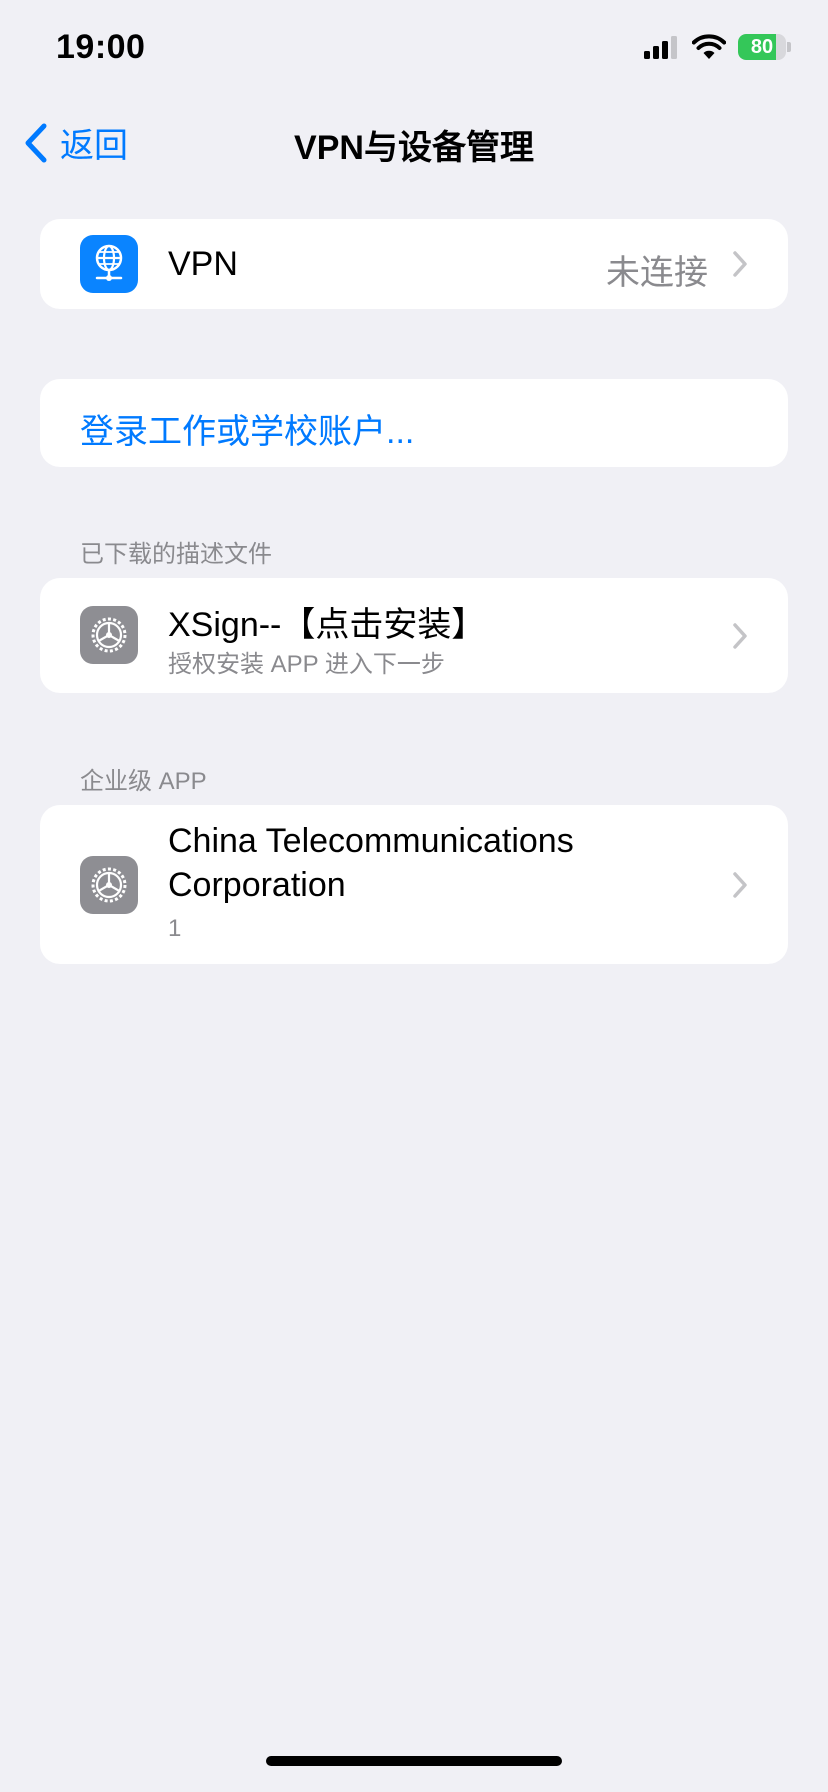 The image size is (828, 1792). Describe the element at coordinates (709, 46) in the screenshot. I see `wifi-icon` at that location.